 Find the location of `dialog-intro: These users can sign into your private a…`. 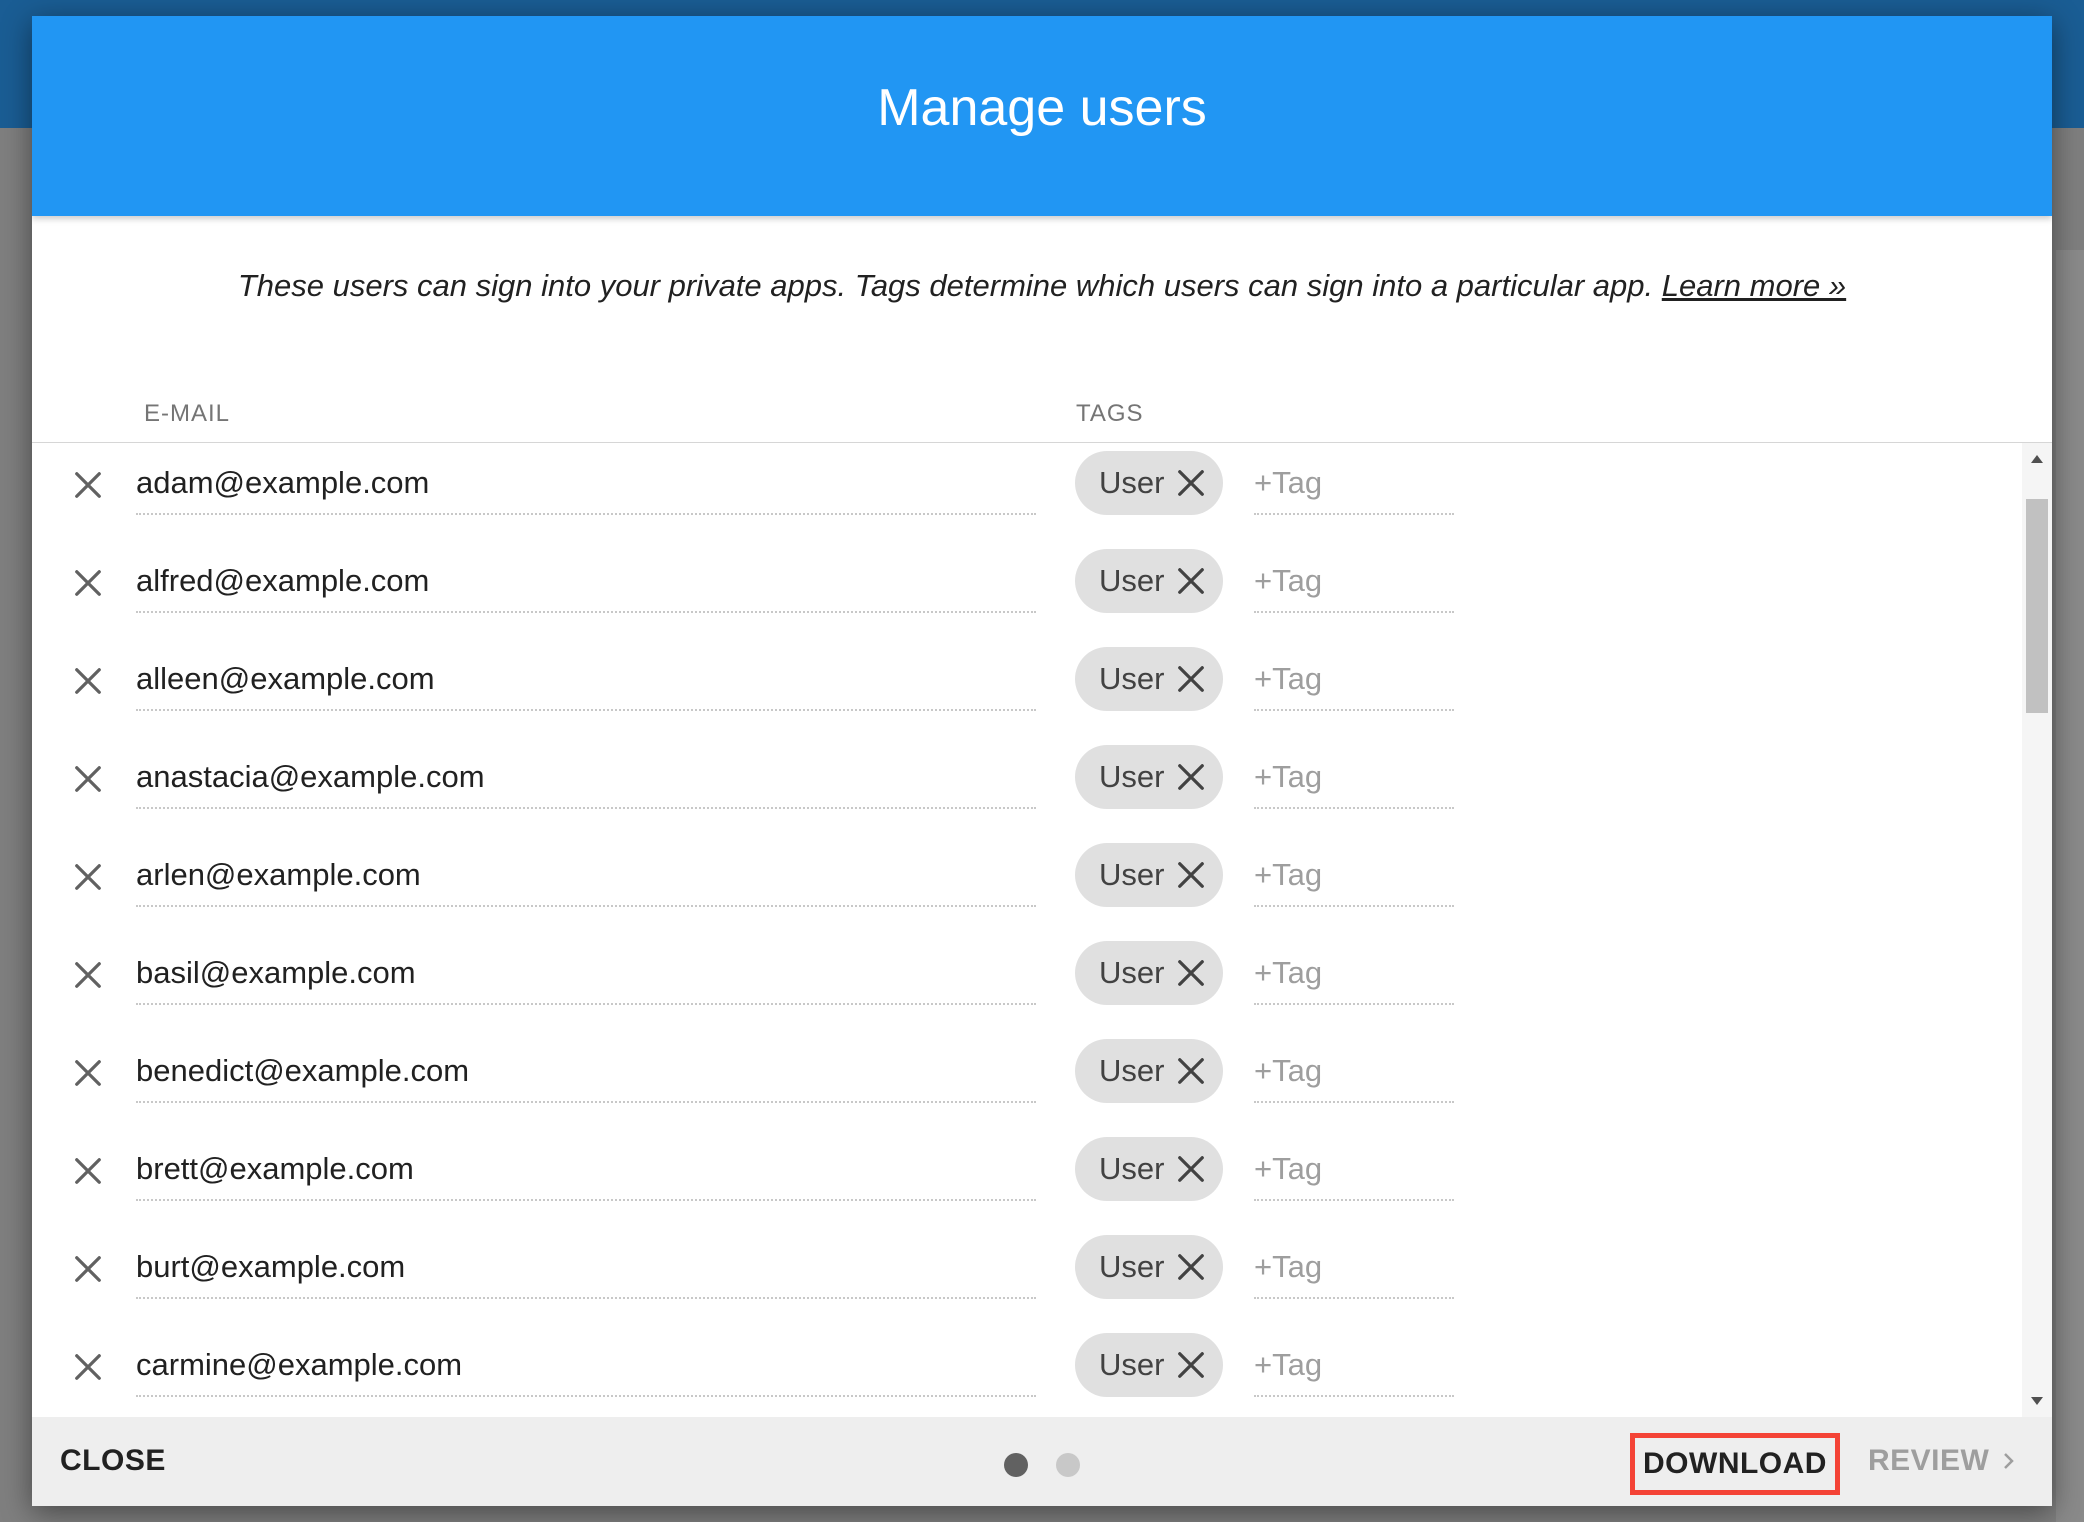

dialog-intro: These users can sign into your private a… is located at coordinates (1042, 286).